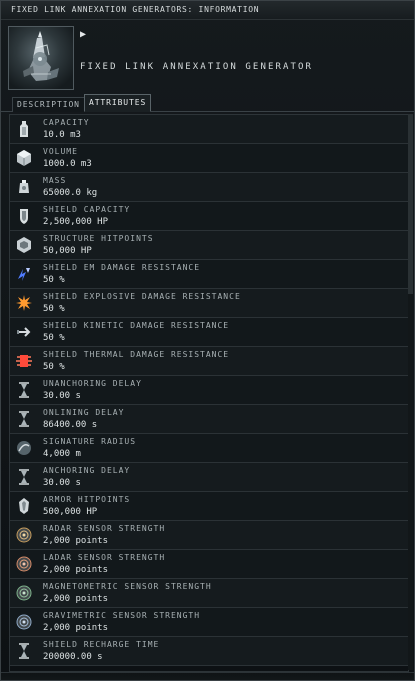 This screenshot has width=415, height=681. What do you see at coordinates (67, 164) in the screenshot?
I see `attribute-value: 1000.0 m3` at bounding box center [67, 164].